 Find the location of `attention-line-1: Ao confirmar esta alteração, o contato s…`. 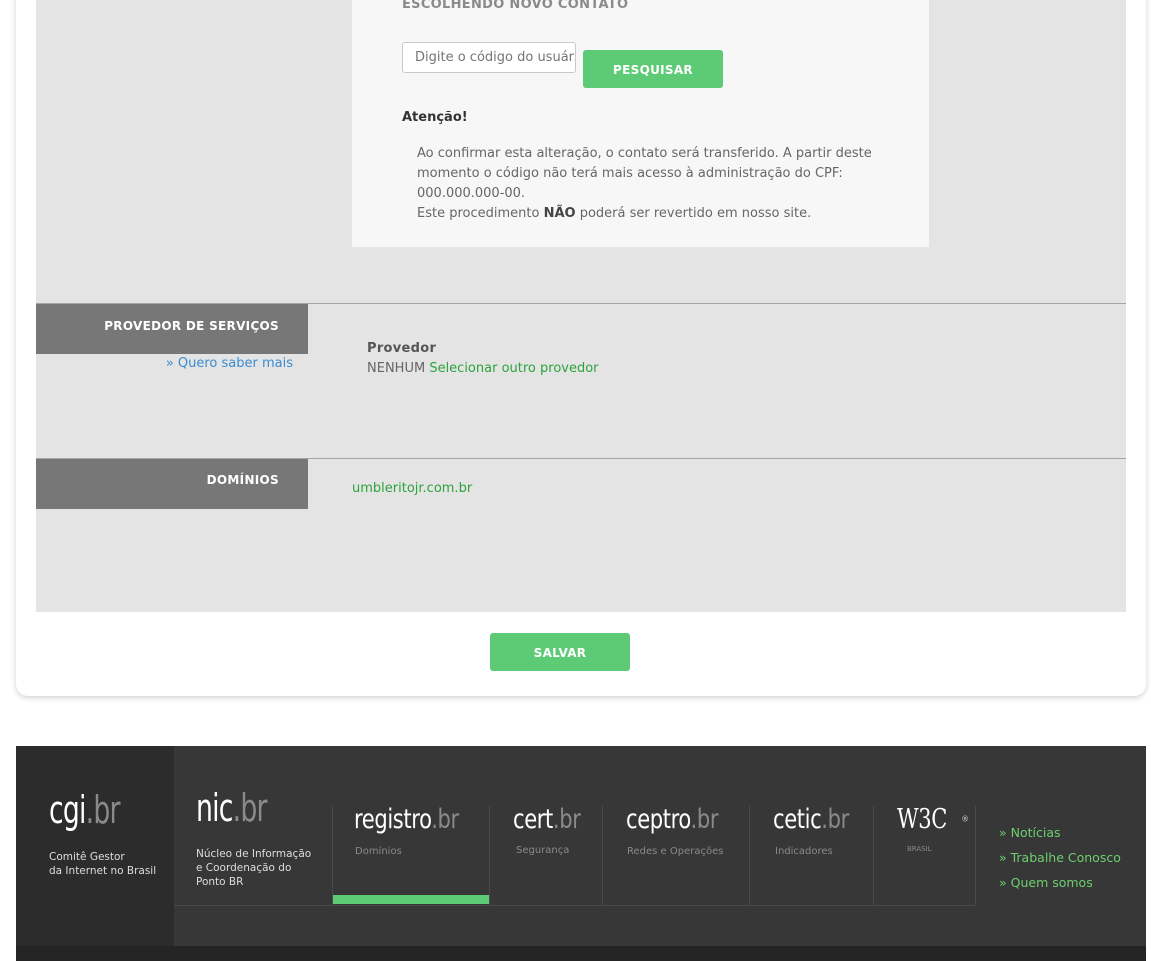

attention-line-1: Ao confirmar esta alteração, o contato s… is located at coordinates (644, 173).